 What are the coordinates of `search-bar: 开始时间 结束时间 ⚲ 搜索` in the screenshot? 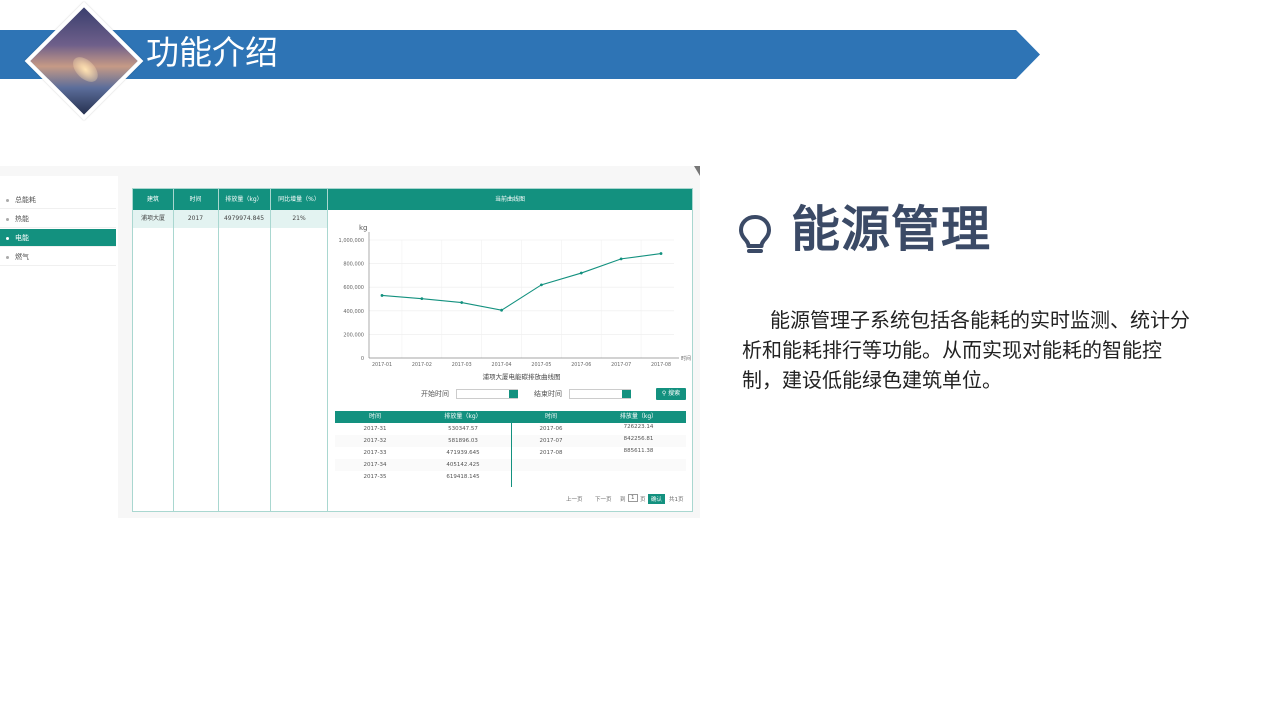 It's located at (511, 395).